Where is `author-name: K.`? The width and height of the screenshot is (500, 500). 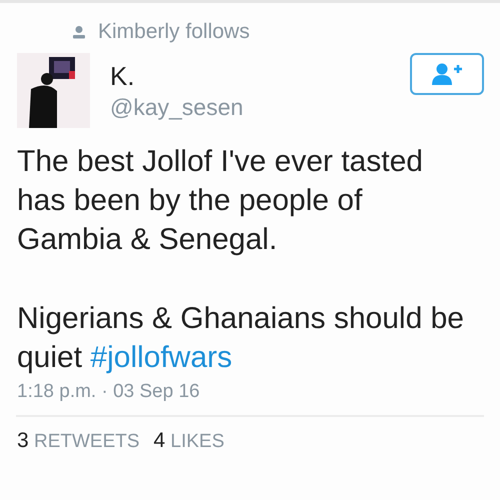 author-name: K. is located at coordinates (123, 76).